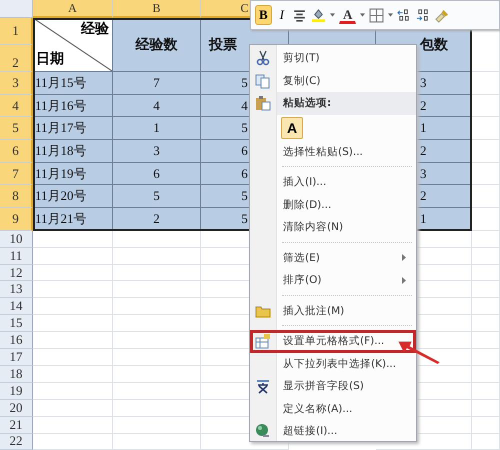 The height and width of the screenshot is (450, 500). What do you see at coordinates (292, 127) in the screenshot?
I see `paste-values-button: A` at bounding box center [292, 127].